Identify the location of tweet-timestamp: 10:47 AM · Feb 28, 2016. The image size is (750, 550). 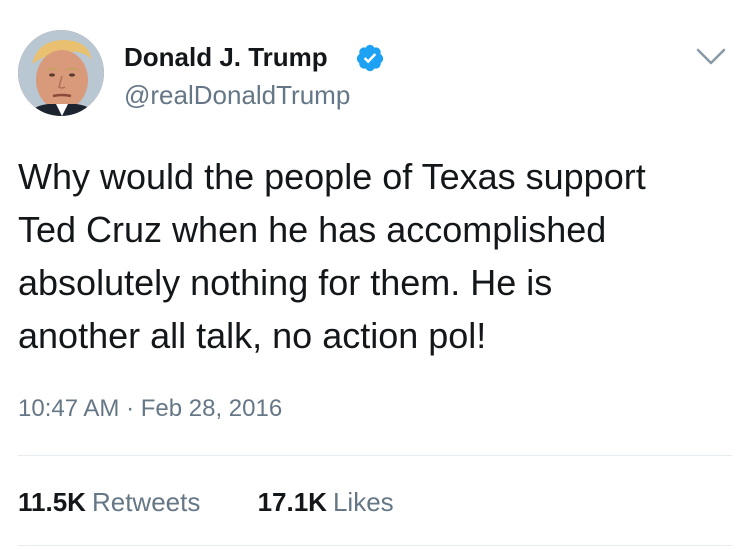
(150, 409).